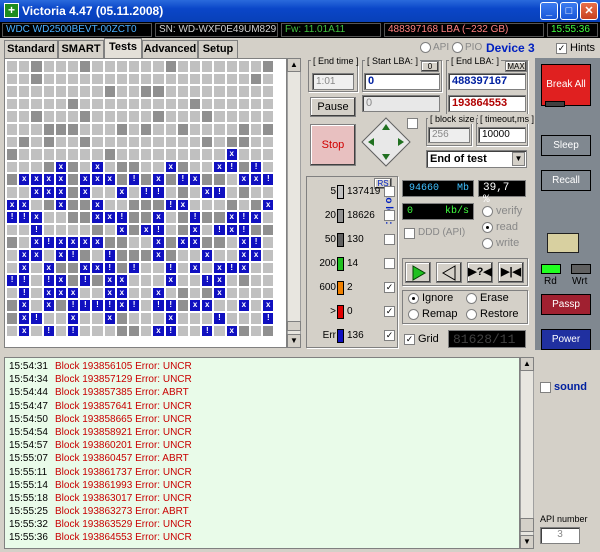  What do you see at coordinates (333, 81) in the screenshot?
I see `end-time-input: 1:01` at bounding box center [333, 81].